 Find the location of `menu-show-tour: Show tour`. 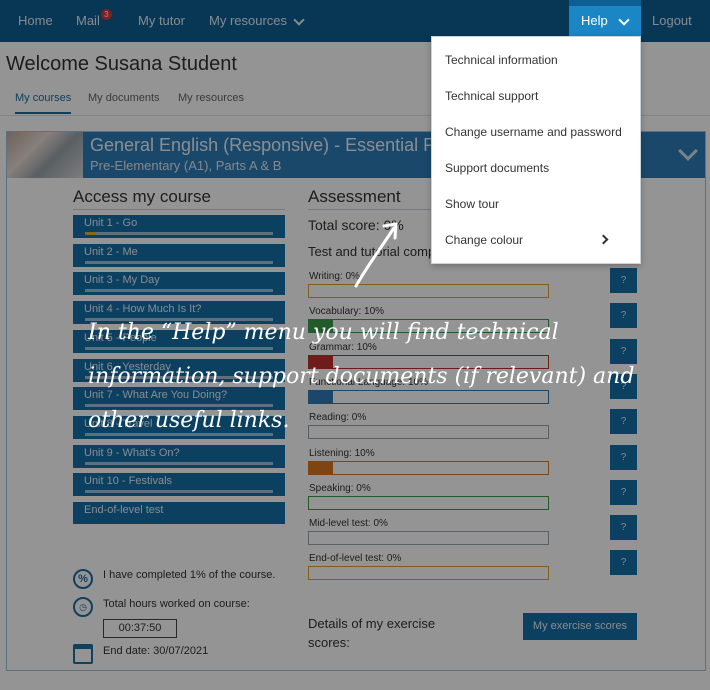

menu-show-tour: Show tour is located at coordinates (472, 204).